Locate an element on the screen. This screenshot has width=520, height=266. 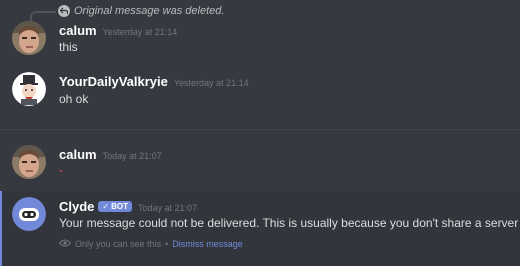
bot-badge-label: BOT is located at coordinates (119, 206).